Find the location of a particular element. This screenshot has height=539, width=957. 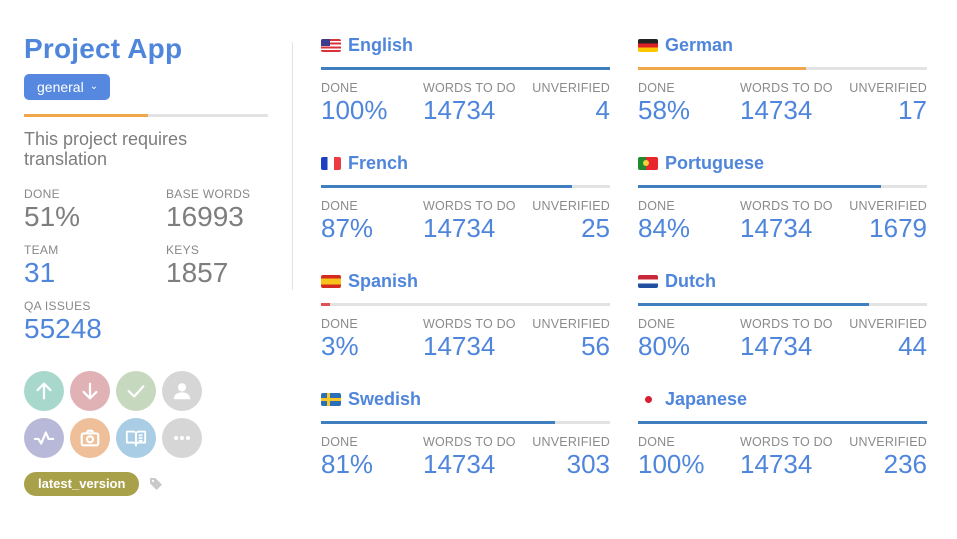

stat-label: DONE is located at coordinates (42, 194).